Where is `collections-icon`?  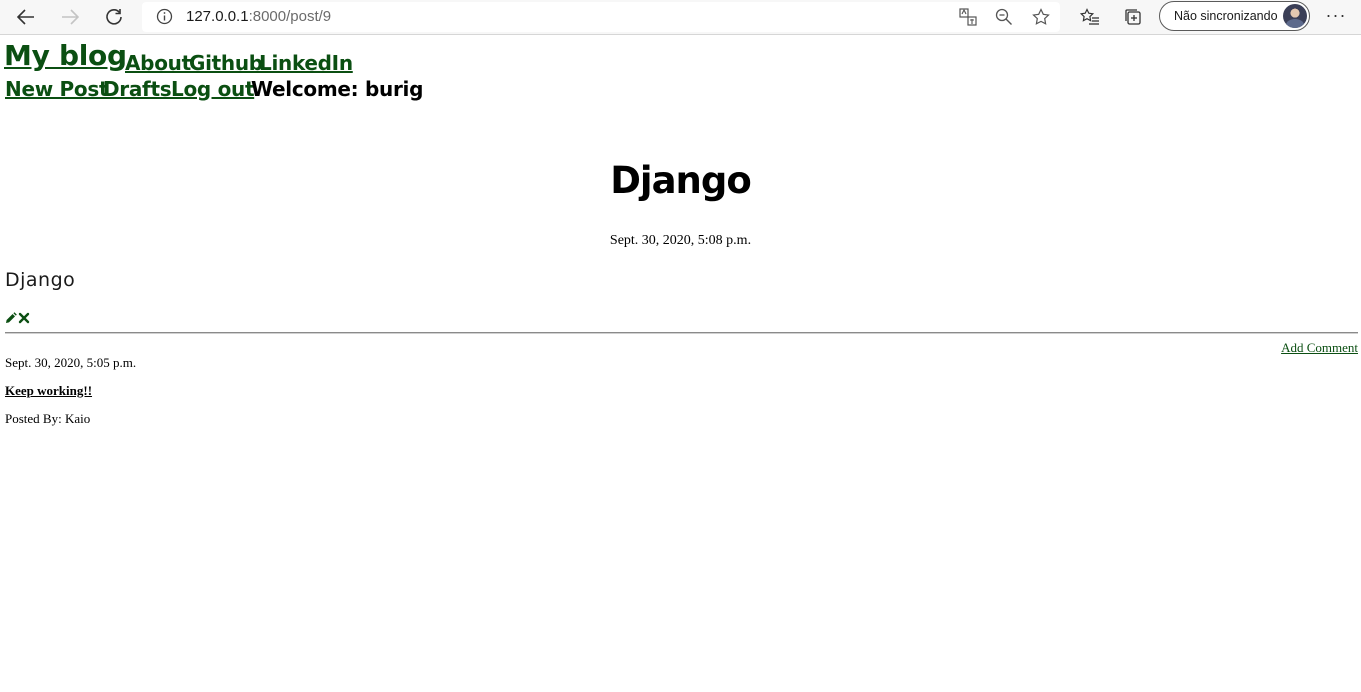
collections-icon is located at coordinates (1133, 17).